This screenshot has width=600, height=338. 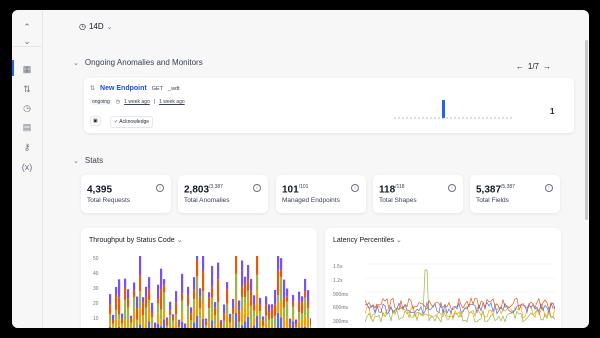 I want to click on database-icon: ▤, so click(x=27, y=127).